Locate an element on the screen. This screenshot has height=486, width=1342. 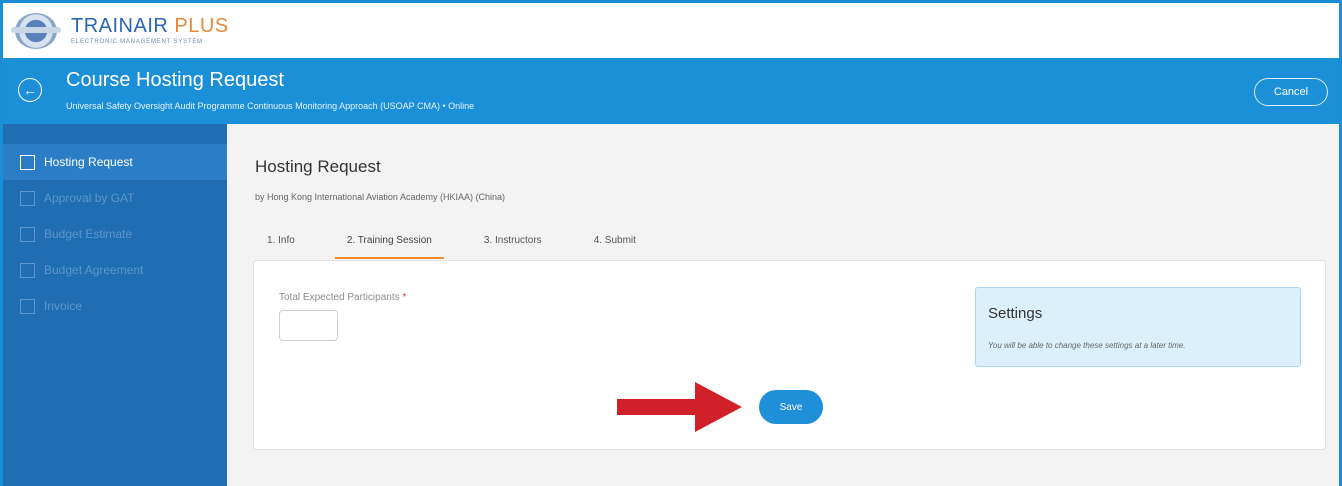
icao-emblem-icon is located at coordinates (36, 30).